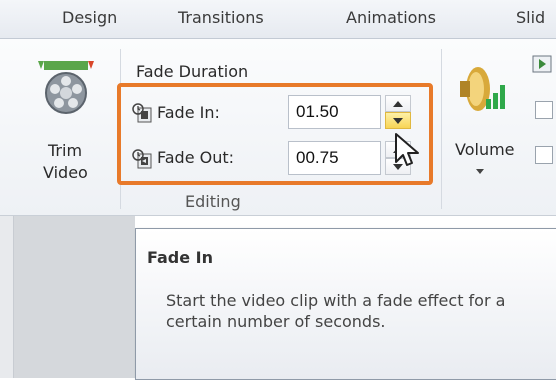 This screenshot has width=556, height=380. Describe the element at coordinates (142, 159) in the screenshot. I see `fade-out-icon` at that location.